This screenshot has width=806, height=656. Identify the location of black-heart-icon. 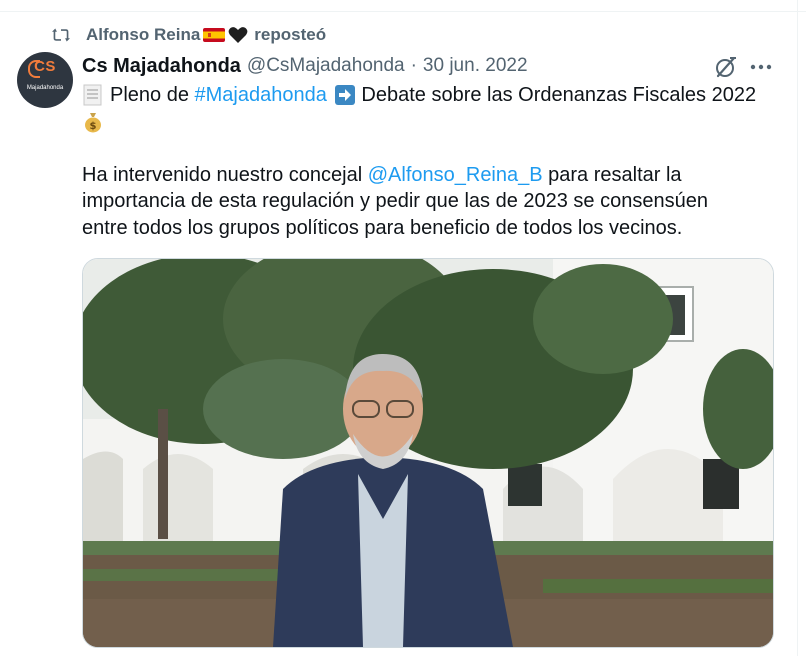
(238, 35).